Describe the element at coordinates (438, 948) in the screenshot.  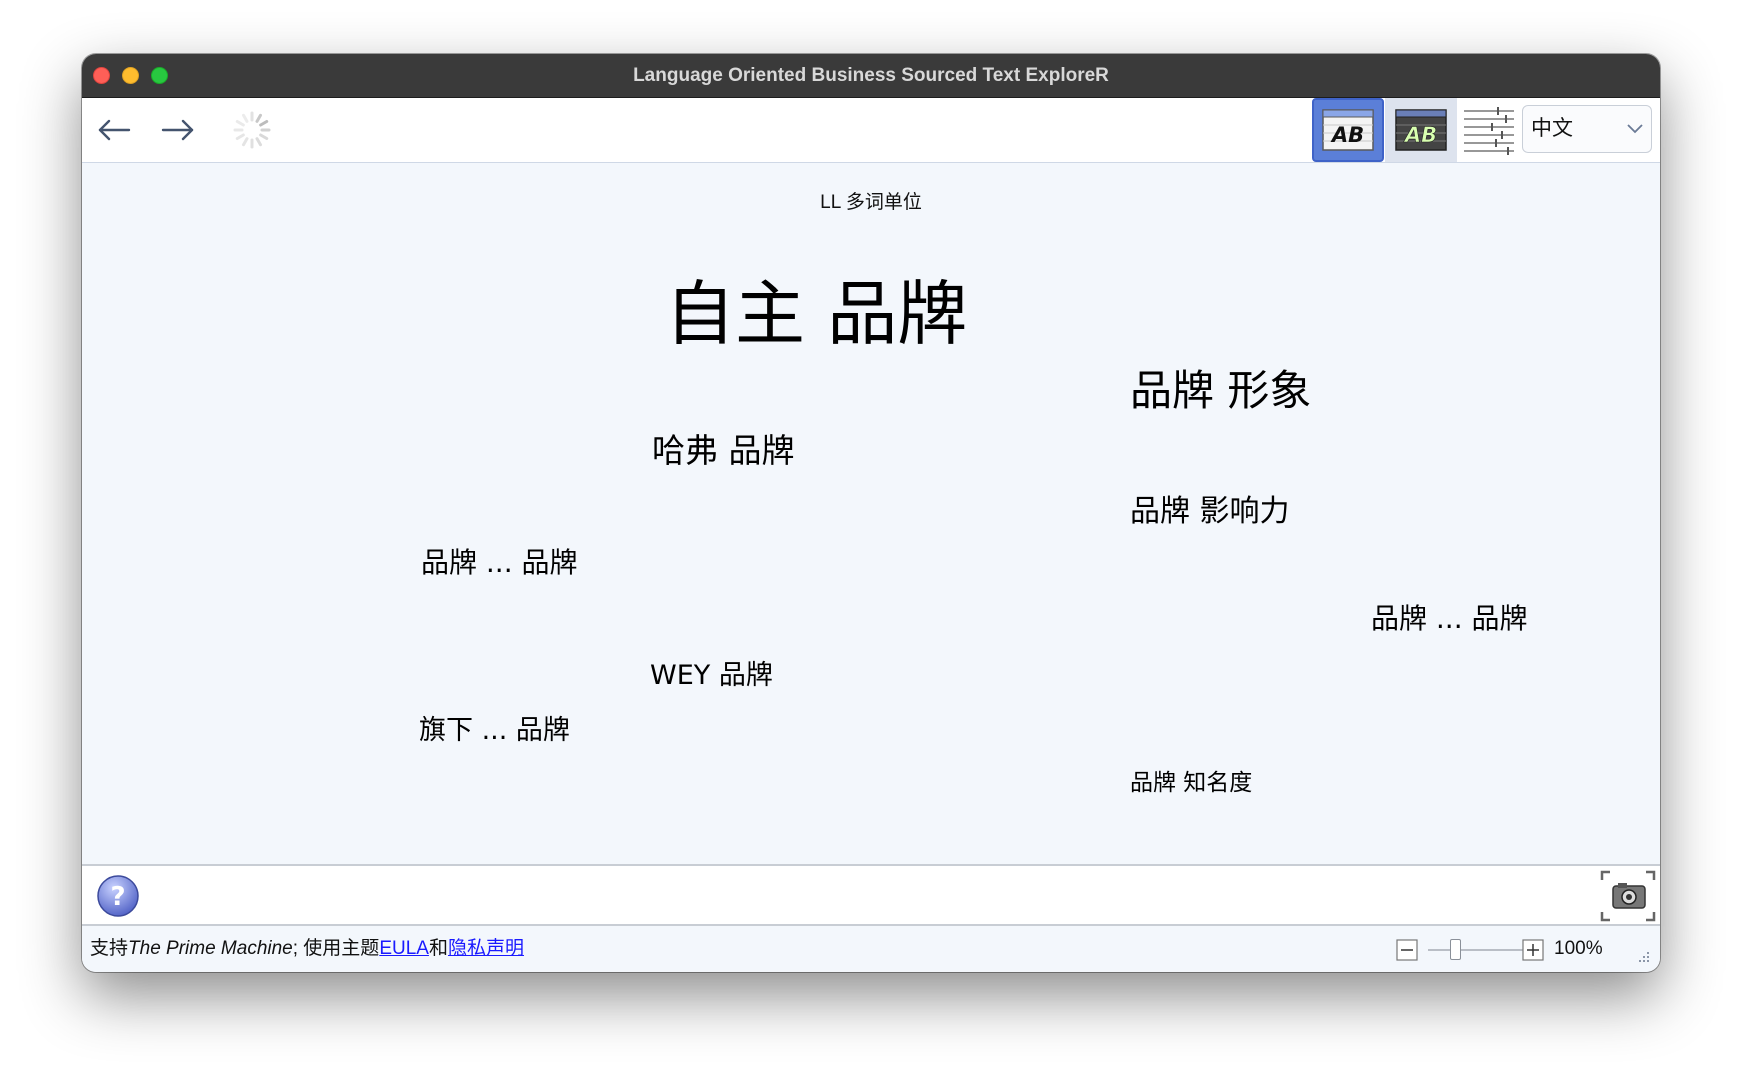
I see `credits-and: 和` at that location.